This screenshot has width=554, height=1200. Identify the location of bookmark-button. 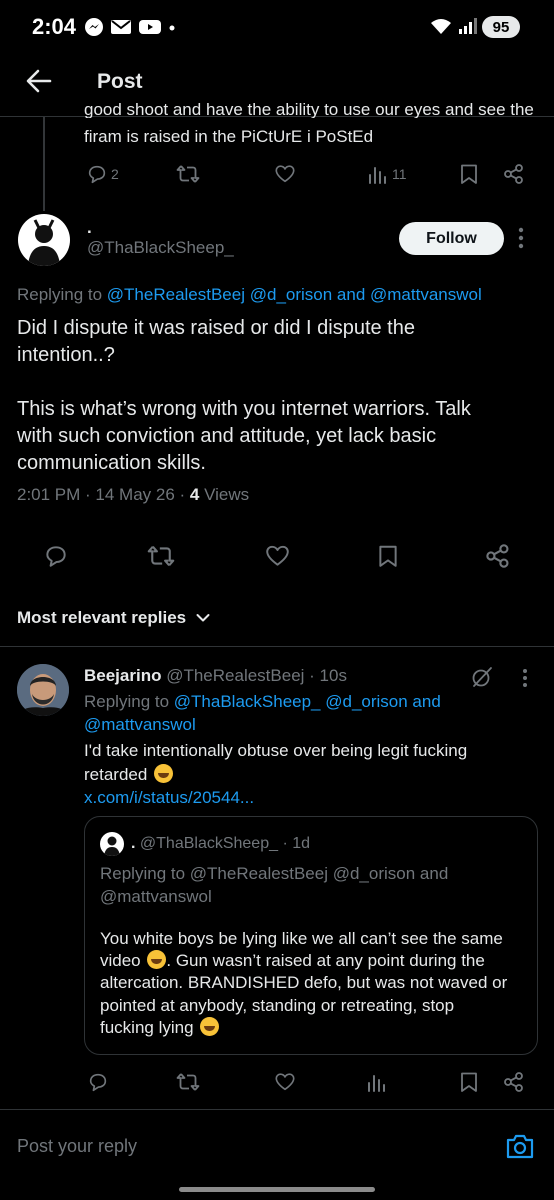
(388, 556).